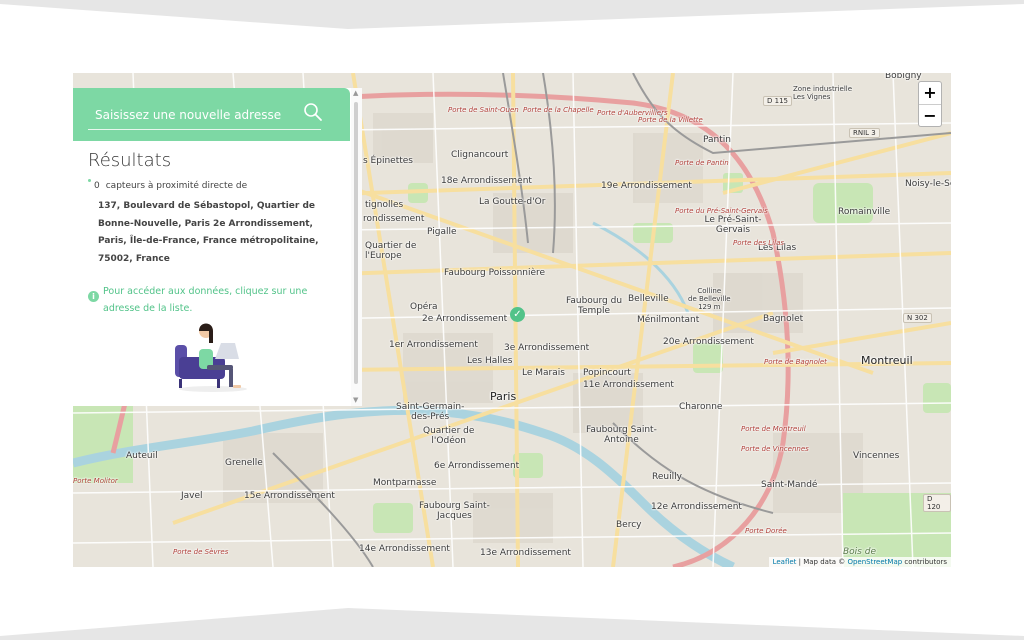 This screenshot has height=640, width=1024. I want to click on map-label-odeon: Quartier de l'Odéon, so click(449, 436).